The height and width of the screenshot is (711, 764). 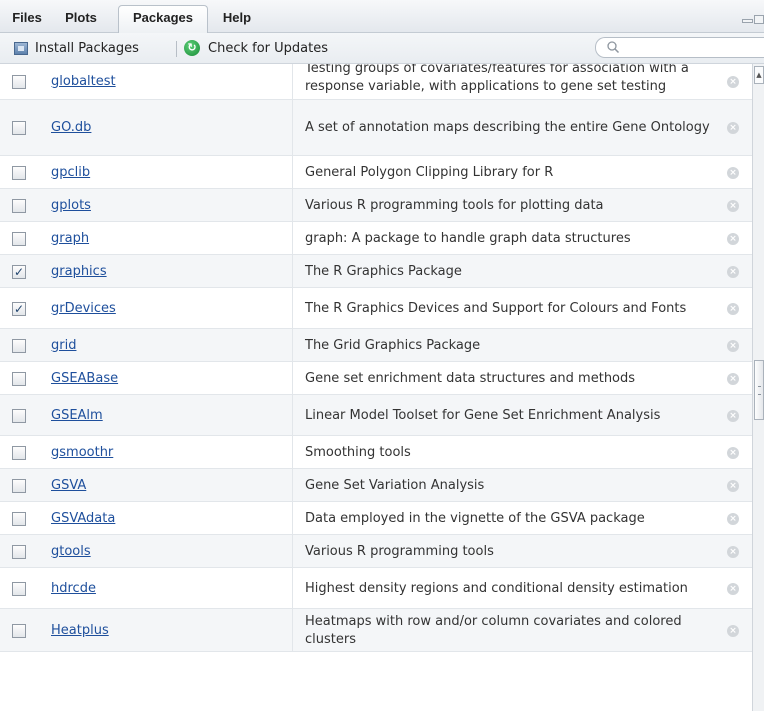 I want to click on tab-help: Help, so click(x=237, y=19).